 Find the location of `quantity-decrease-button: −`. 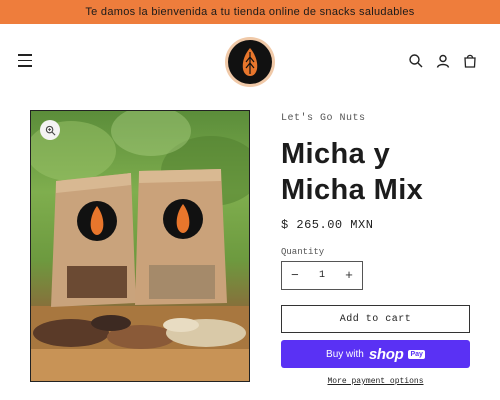

quantity-decrease-button: − is located at coordinates (295, 275).